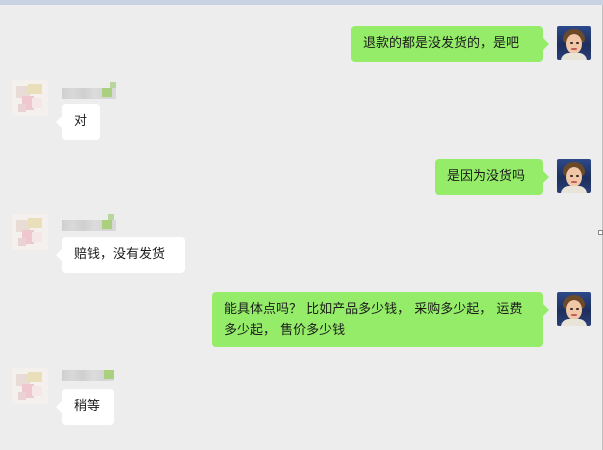 This screenshot has height=450, width=603. I want to click on message-text: 稍等, so click(87, 406).